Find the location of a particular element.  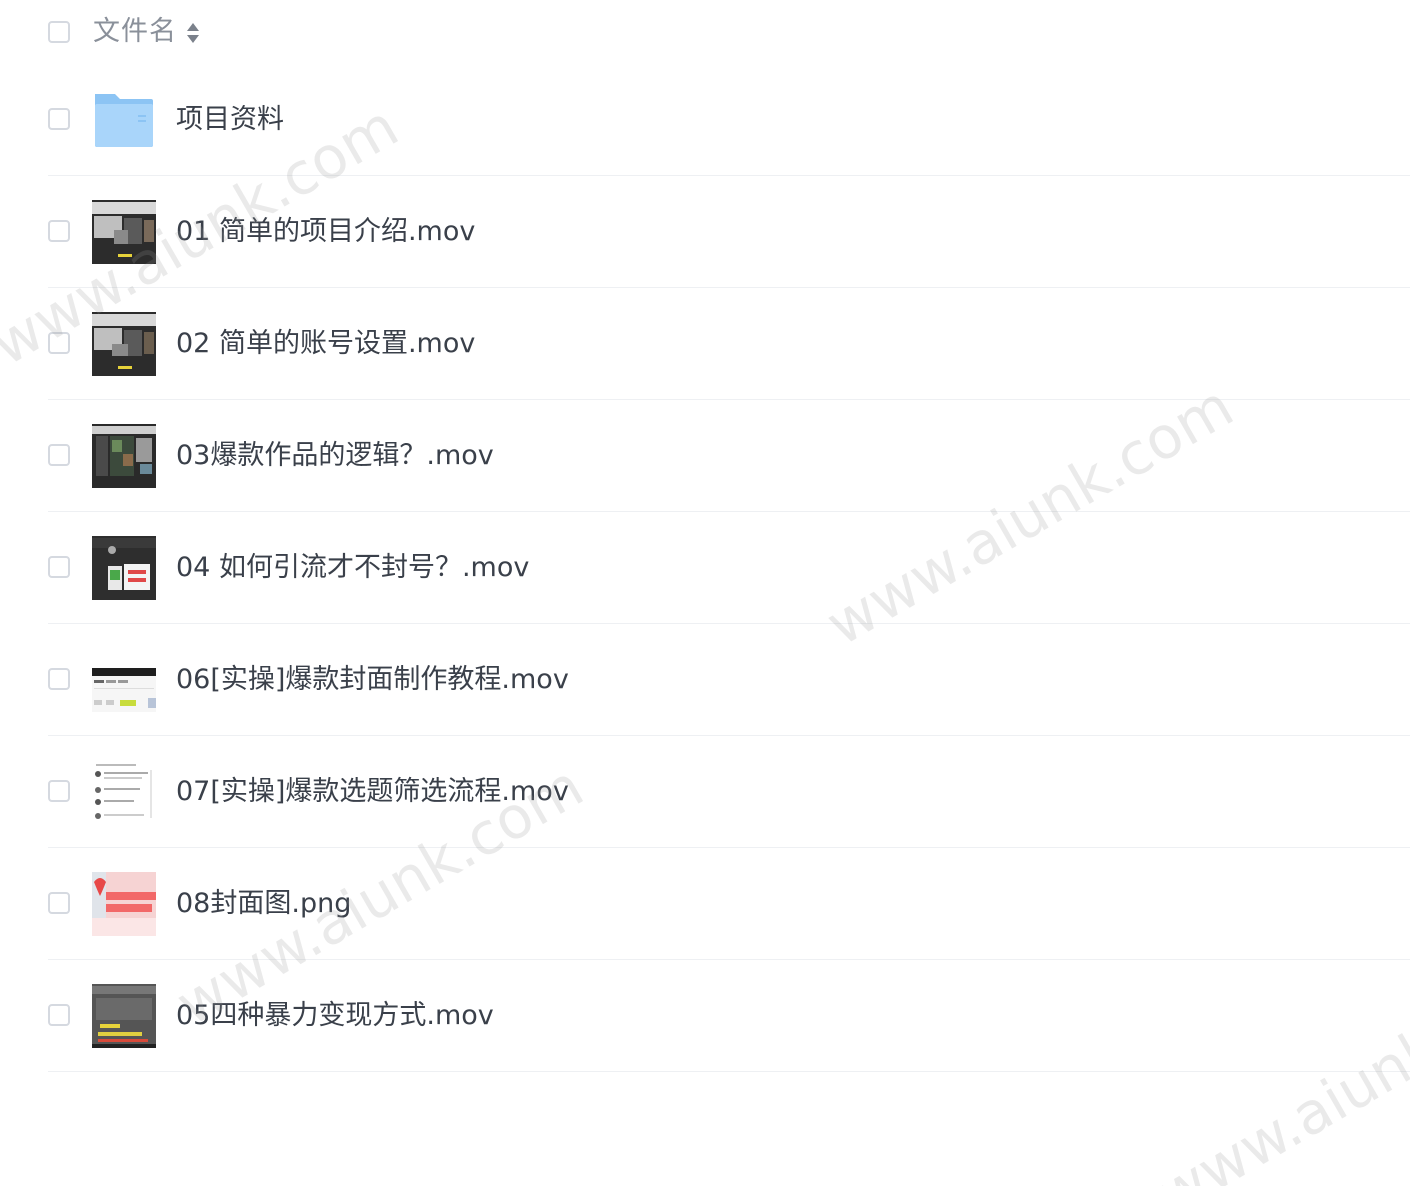

file-row: 04 如何引流才不封号？.mov is located at coordinates (729, 568).